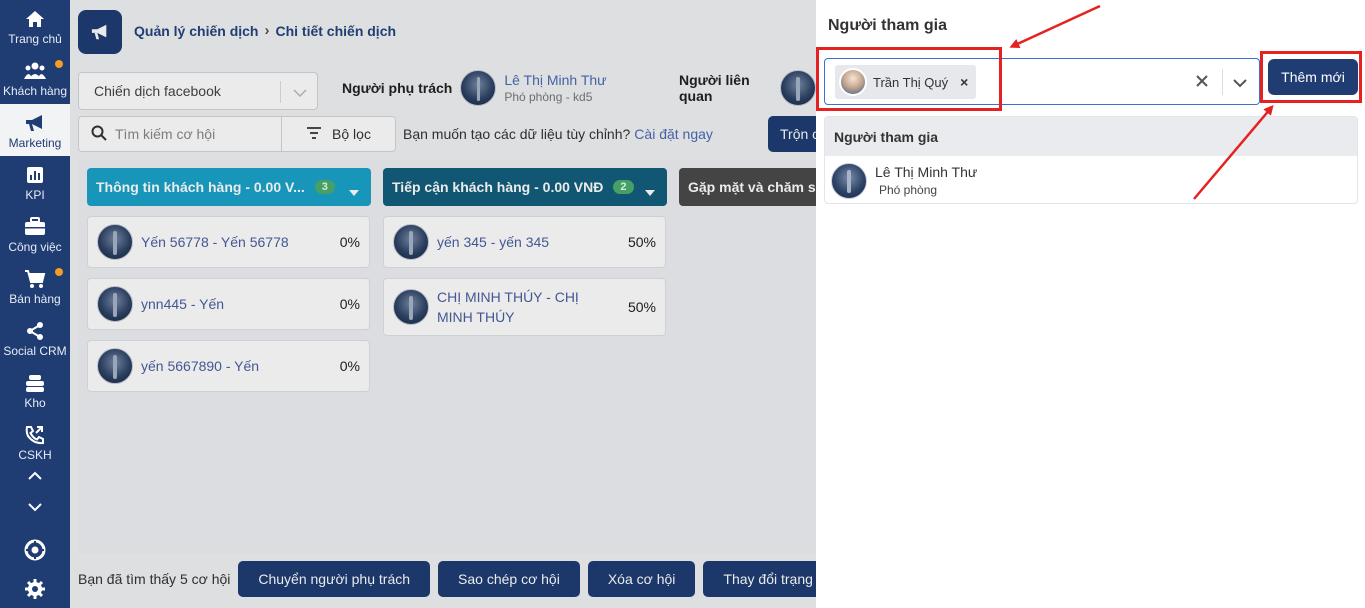 This screenshot has width=1365, height=608. Describe the element at coordinates (1091, 179) in the screenshot. I see `table-row: Lê Thị Minh Thư Phó phòng` at that location.